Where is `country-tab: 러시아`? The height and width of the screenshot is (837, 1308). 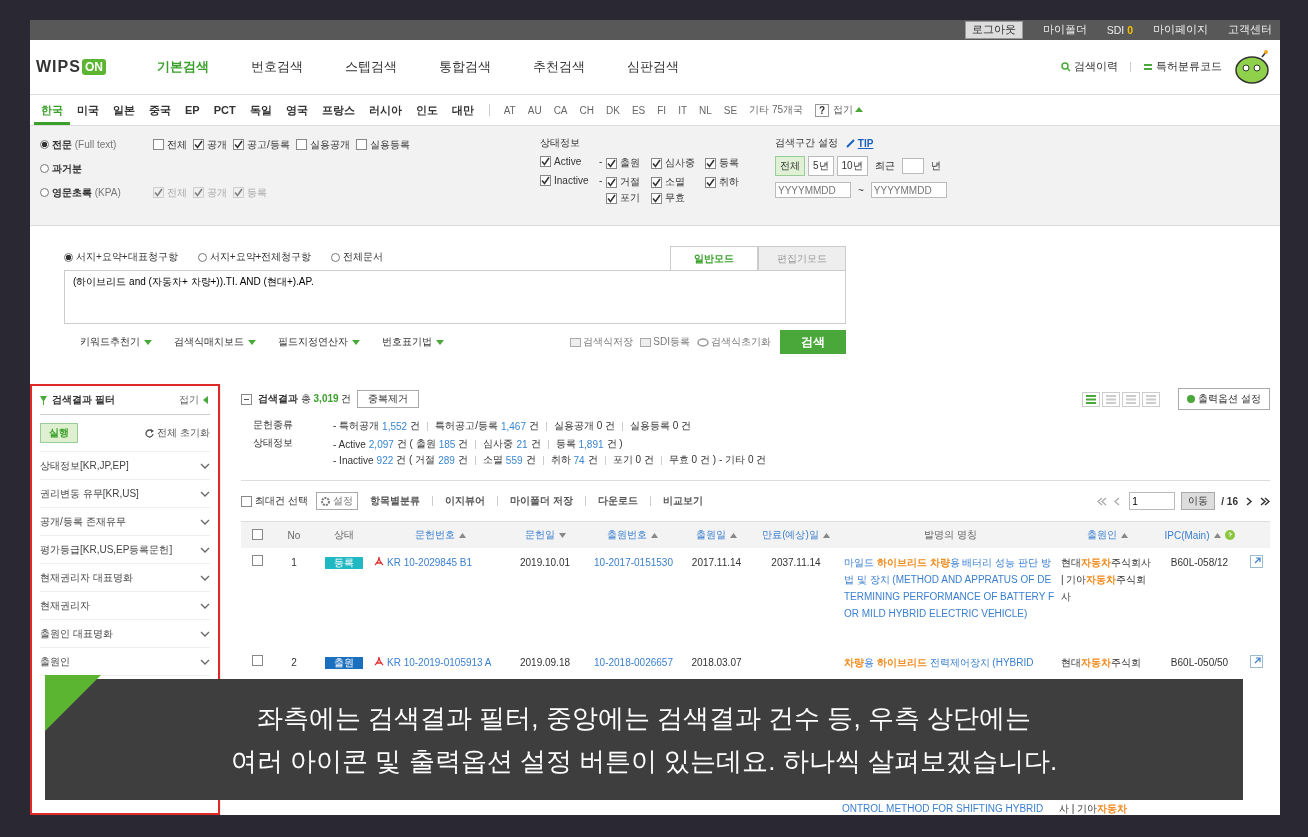
country-tab: 러시아 is located at coordinates (385, 110).